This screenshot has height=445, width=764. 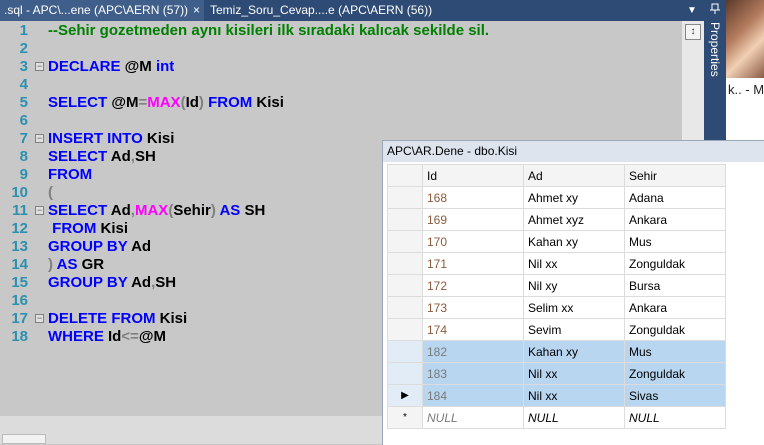 What do you see at coordinates (405, 395) in the screenshot?
I see `row-header: ▶` at bounding box center [405, 395].